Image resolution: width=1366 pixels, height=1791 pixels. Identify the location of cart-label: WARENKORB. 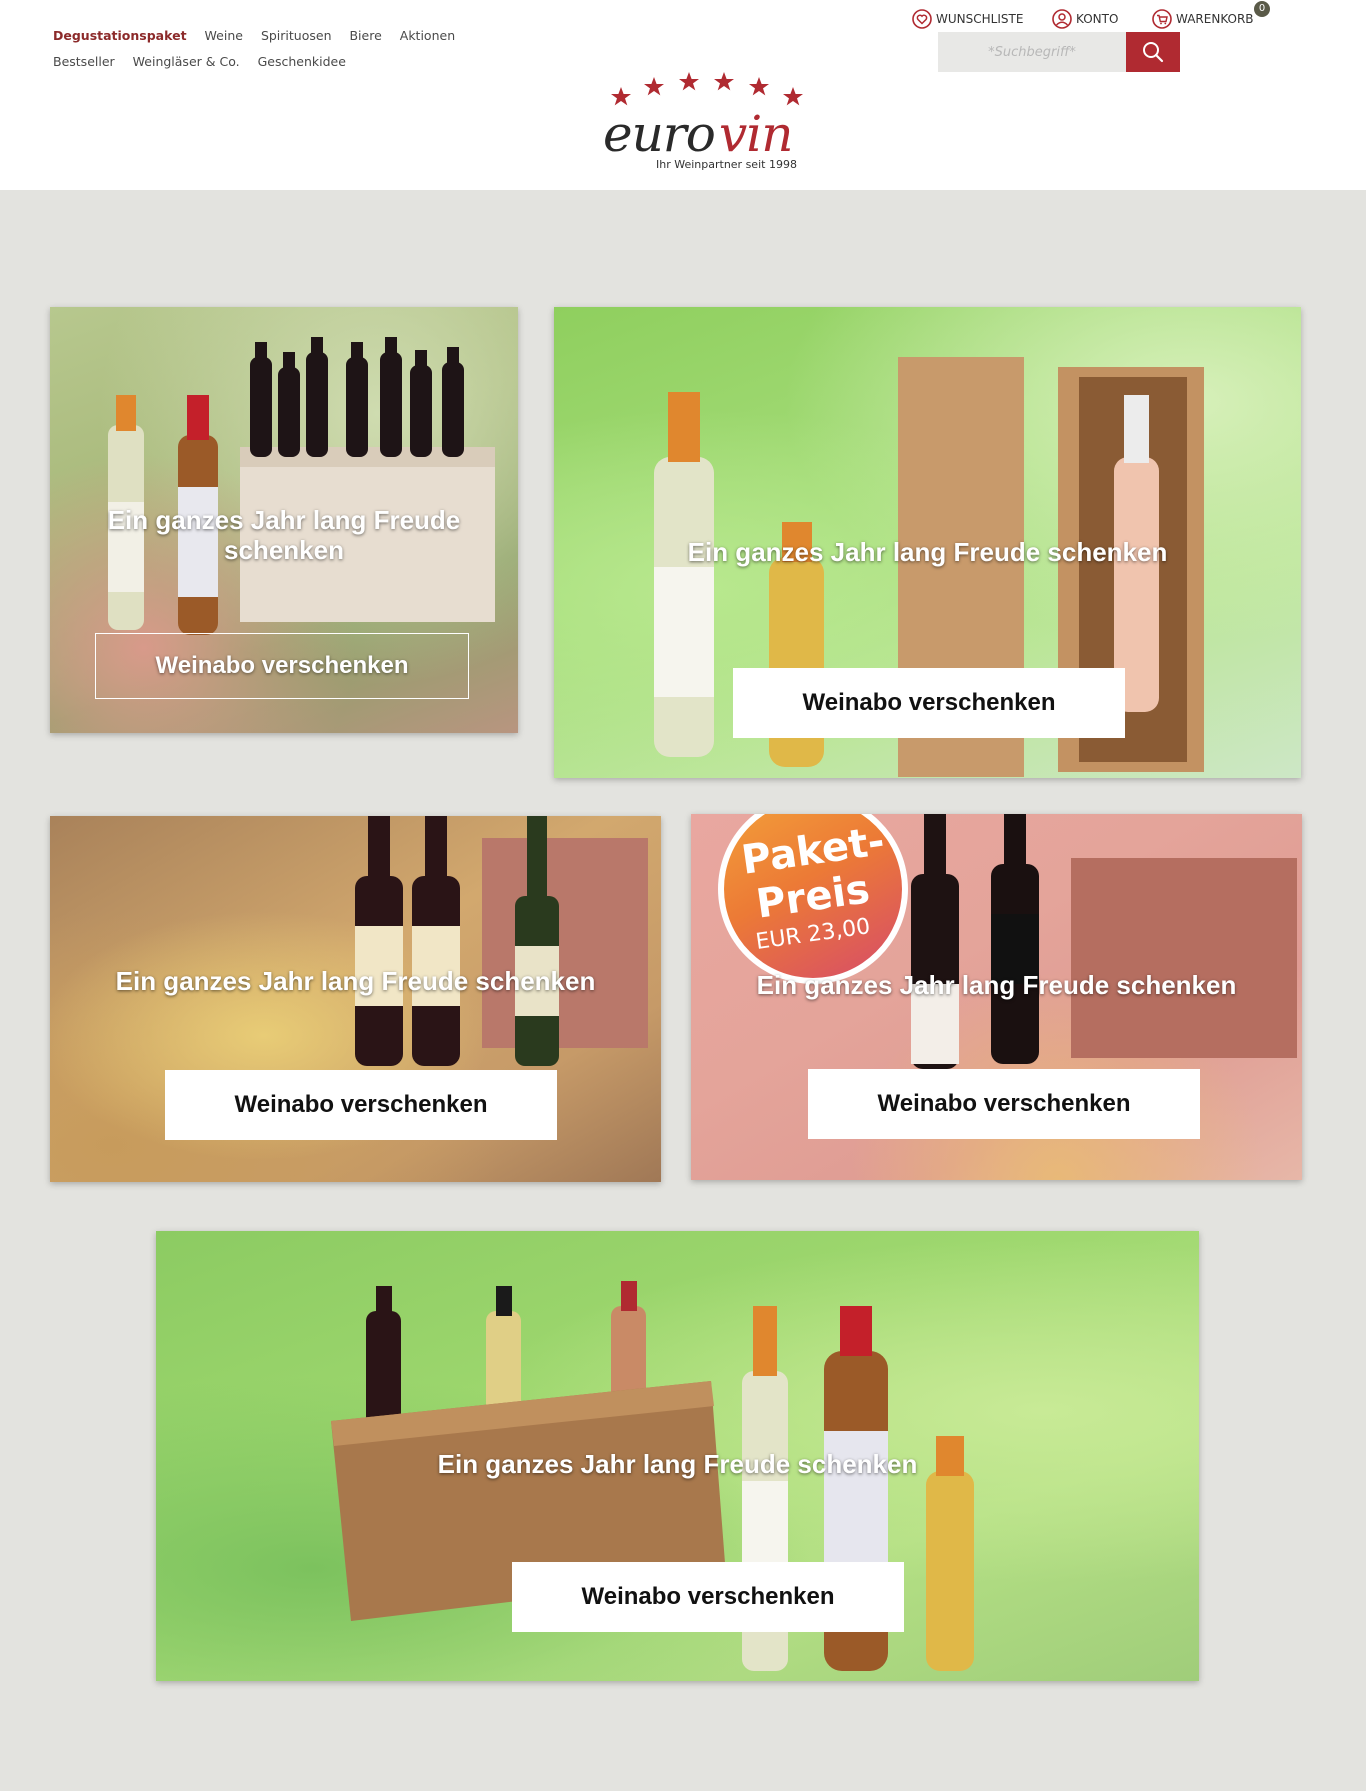
(1215, 19).